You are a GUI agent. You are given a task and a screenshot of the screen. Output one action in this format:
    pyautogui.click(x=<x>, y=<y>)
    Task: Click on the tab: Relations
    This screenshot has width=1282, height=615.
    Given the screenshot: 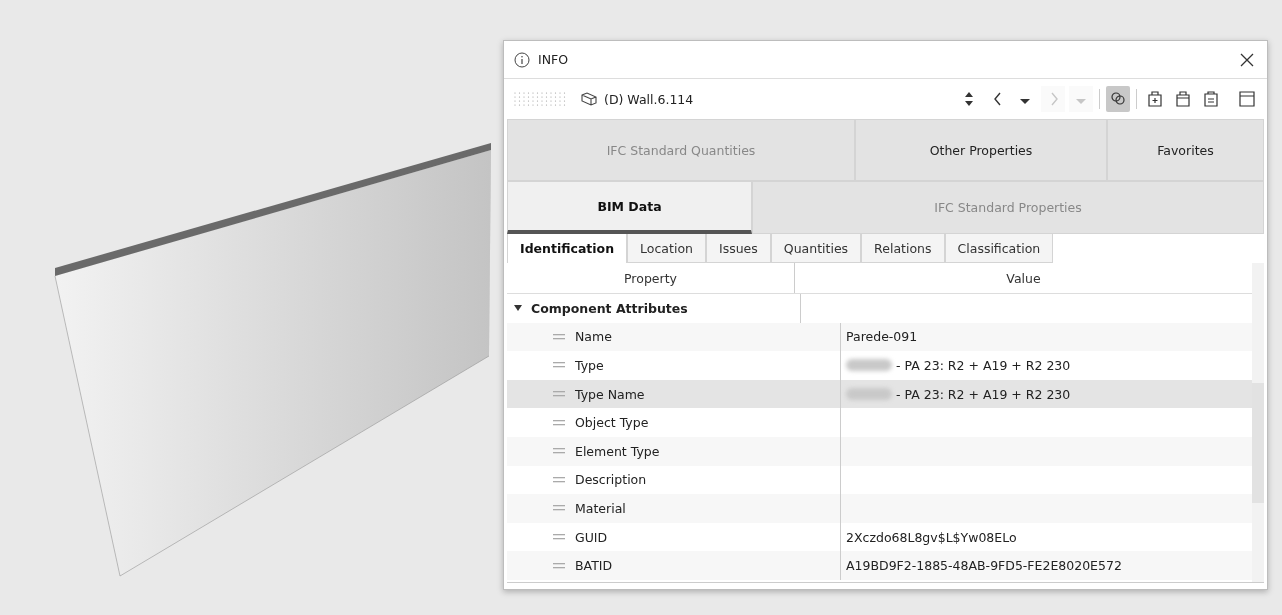 What is the action you would take?
    pyautogui.click(x=903, y=248)
    